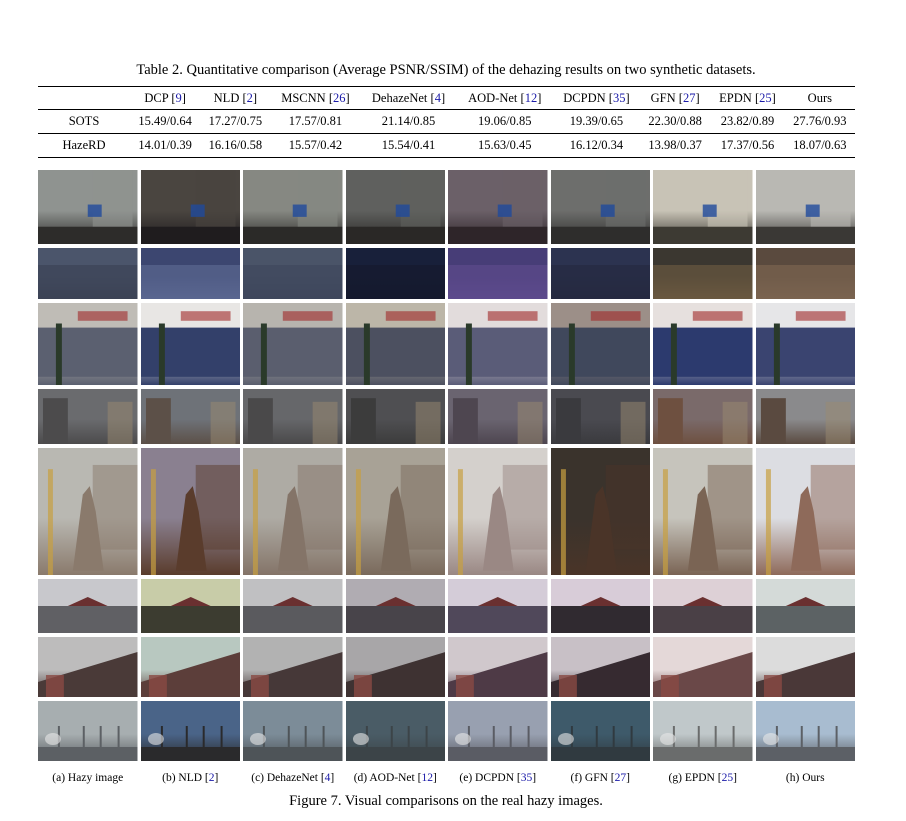 The height and width of the screenshot is (821, 906). I want to click on subfigure-label-text: (h) Ours, so click(805, 778).